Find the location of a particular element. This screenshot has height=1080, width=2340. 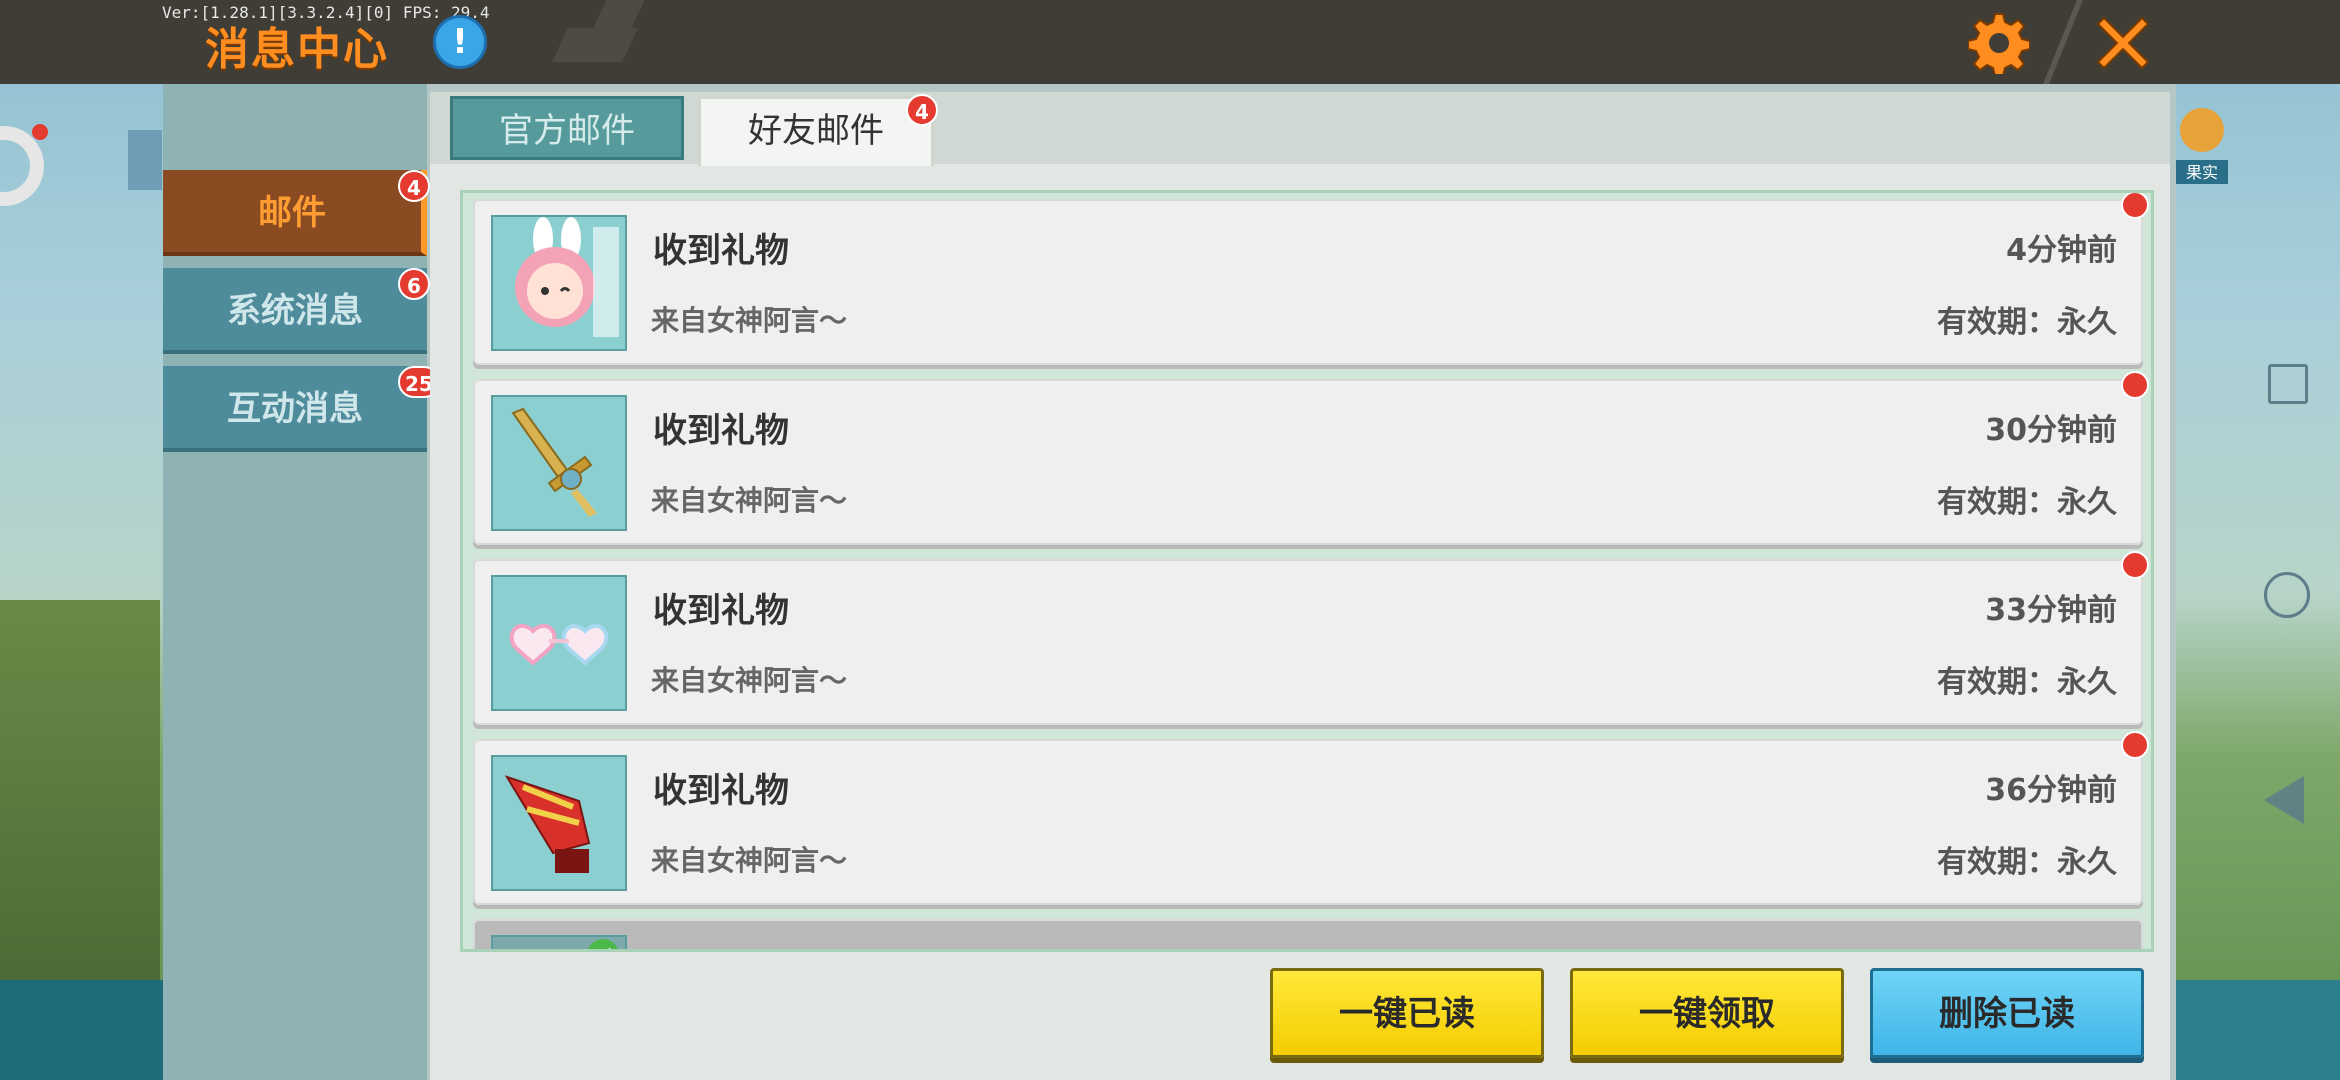

tab-bar is located at coordinates (1300, 128).